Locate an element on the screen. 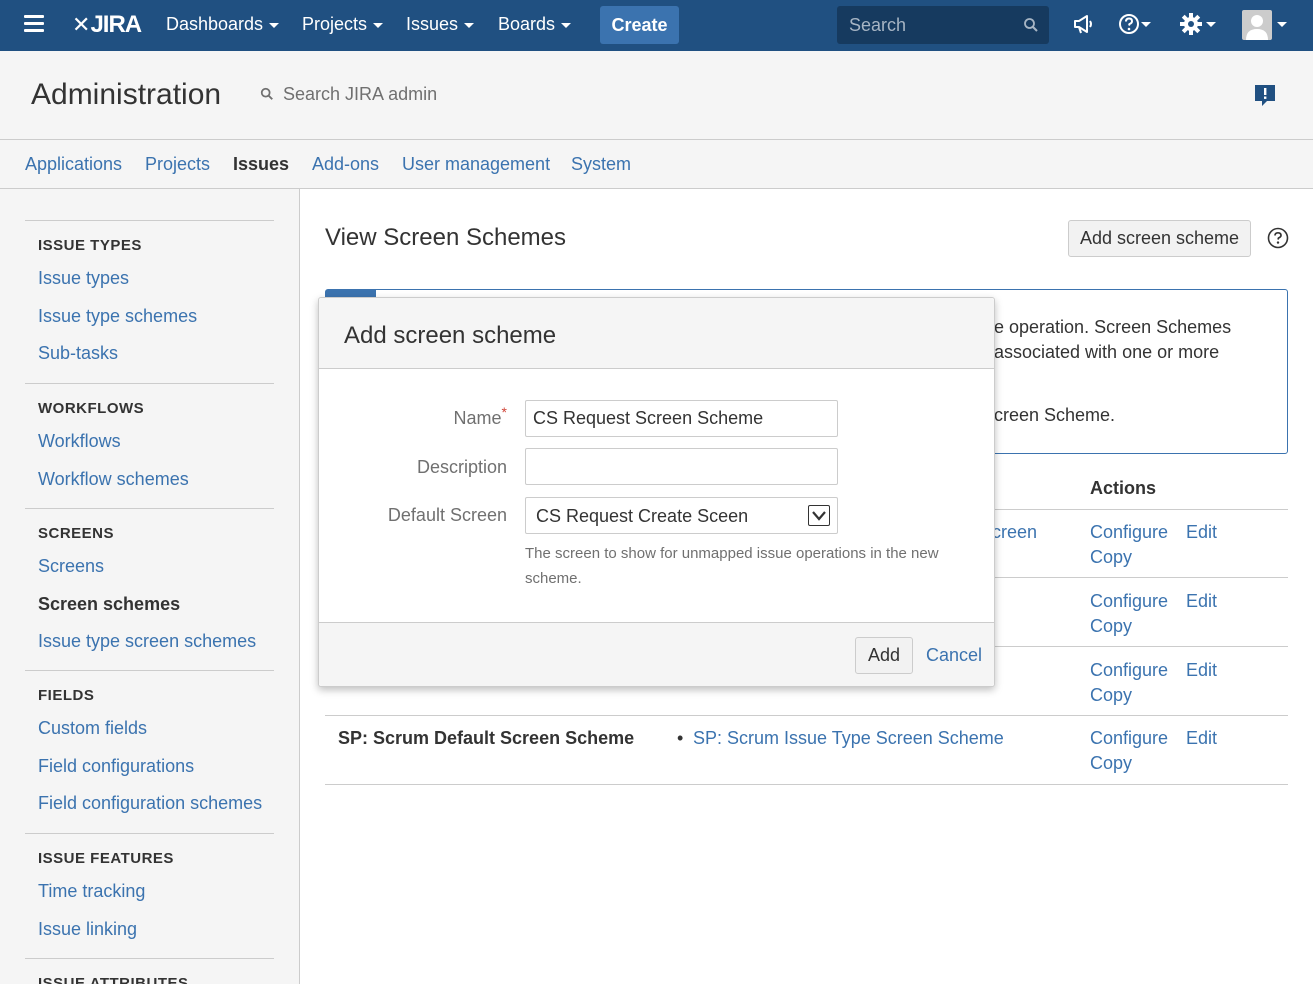 The width and height of the screenshot is (1313, 984). sidebar-section-workflows: WORKFLOWS Workflows Workflow schemes is located at coordinates (149, 440).